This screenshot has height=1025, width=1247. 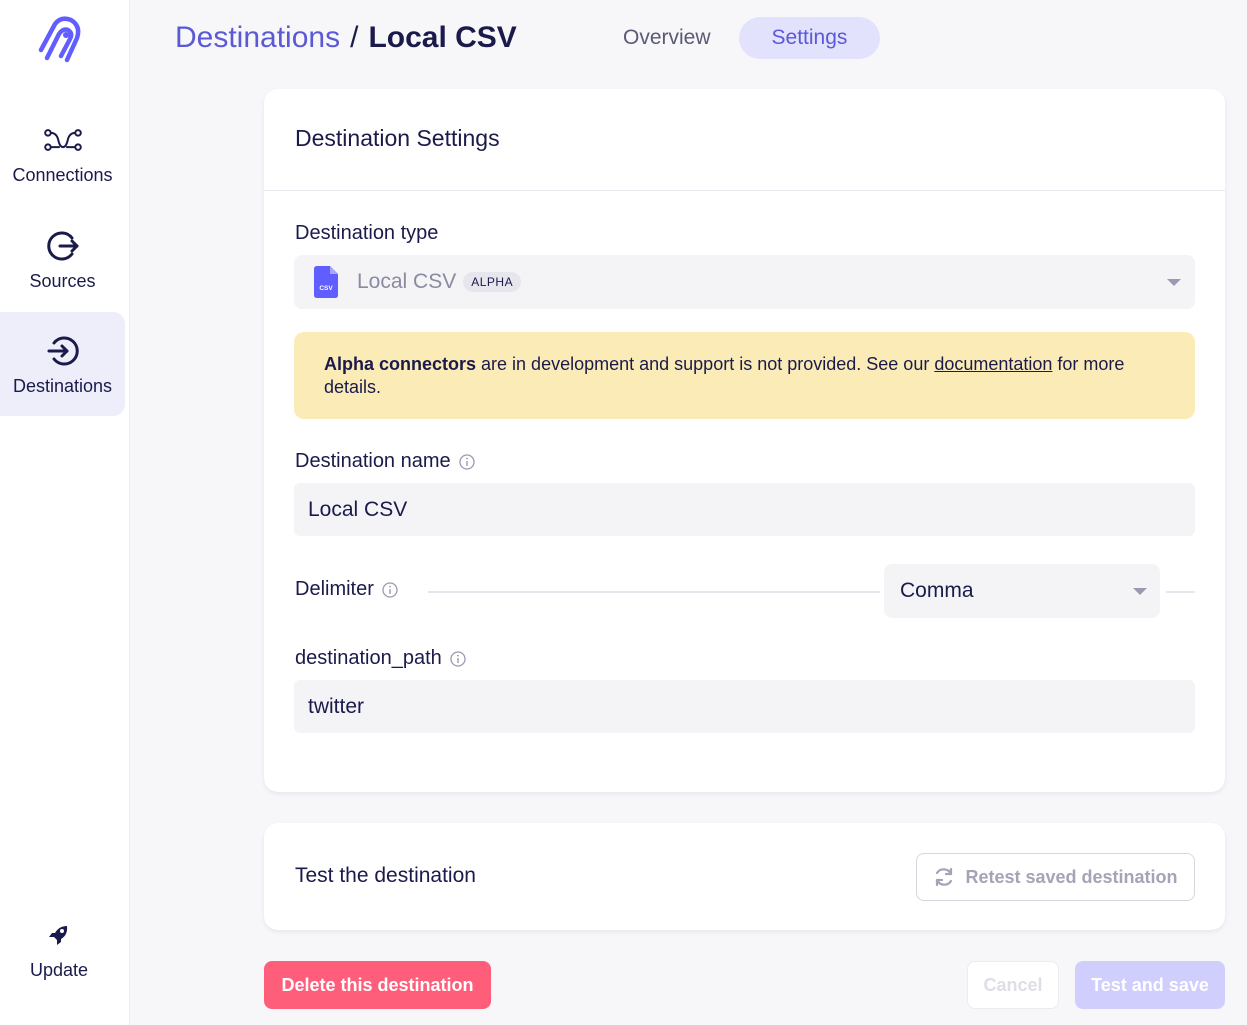 What do you see at coordinates (400, 364) in the screenshot?
I see `alert-bold-text: Alpha connectors` at bounding box center [400, 364].